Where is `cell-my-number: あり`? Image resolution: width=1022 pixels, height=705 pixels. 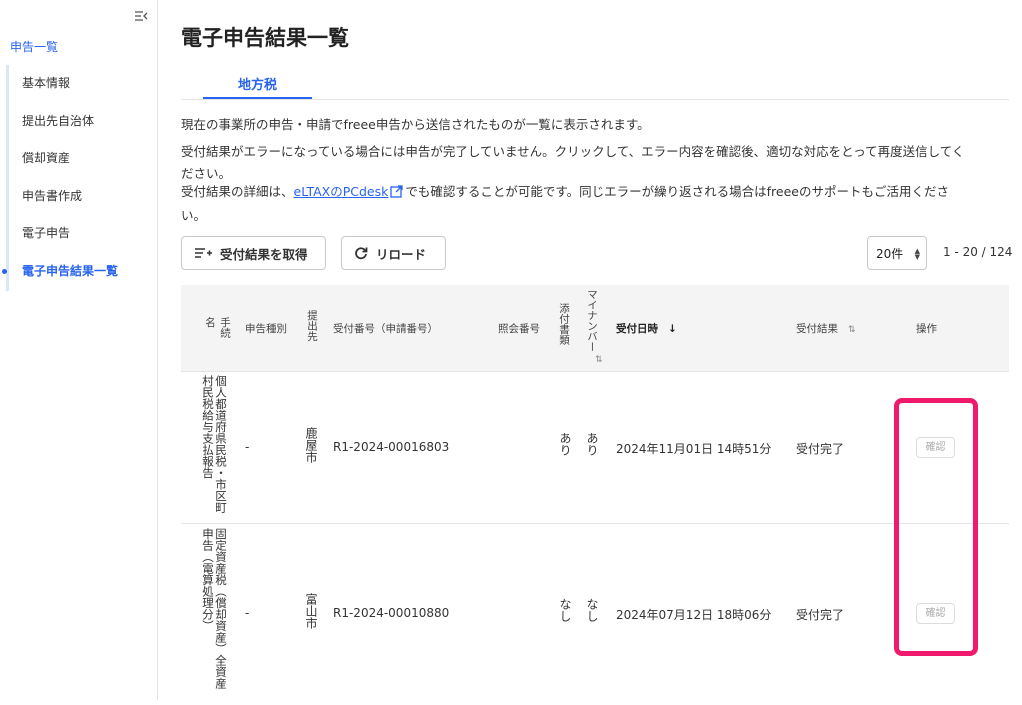
cell-my-number: あり is located at coordinates (592, 444).